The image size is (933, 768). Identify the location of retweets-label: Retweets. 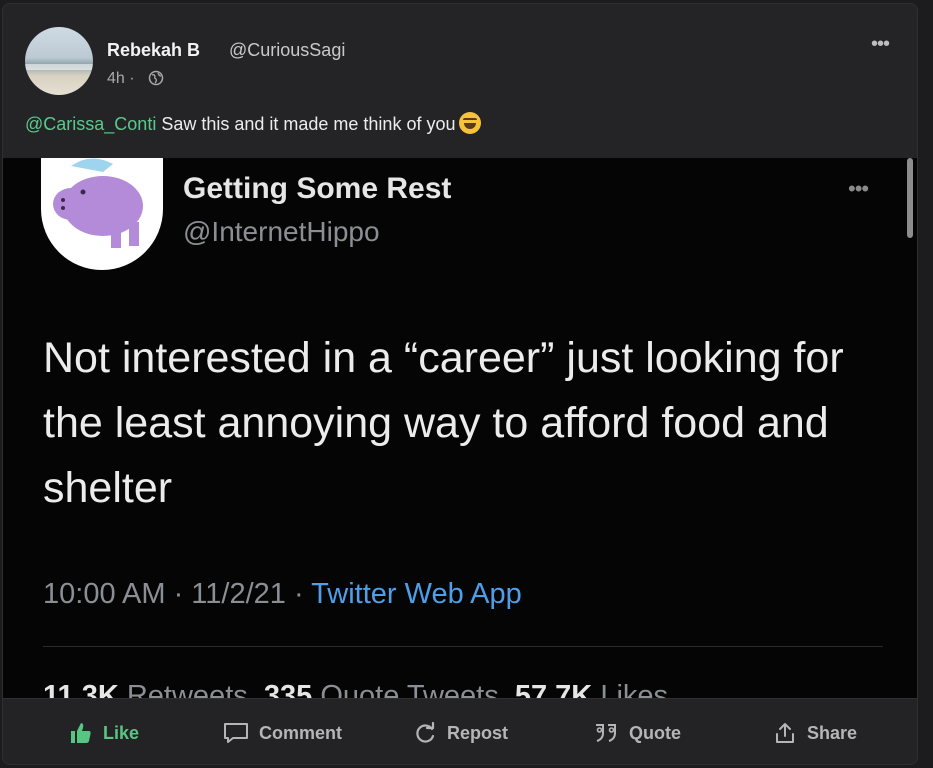
(187, 689).